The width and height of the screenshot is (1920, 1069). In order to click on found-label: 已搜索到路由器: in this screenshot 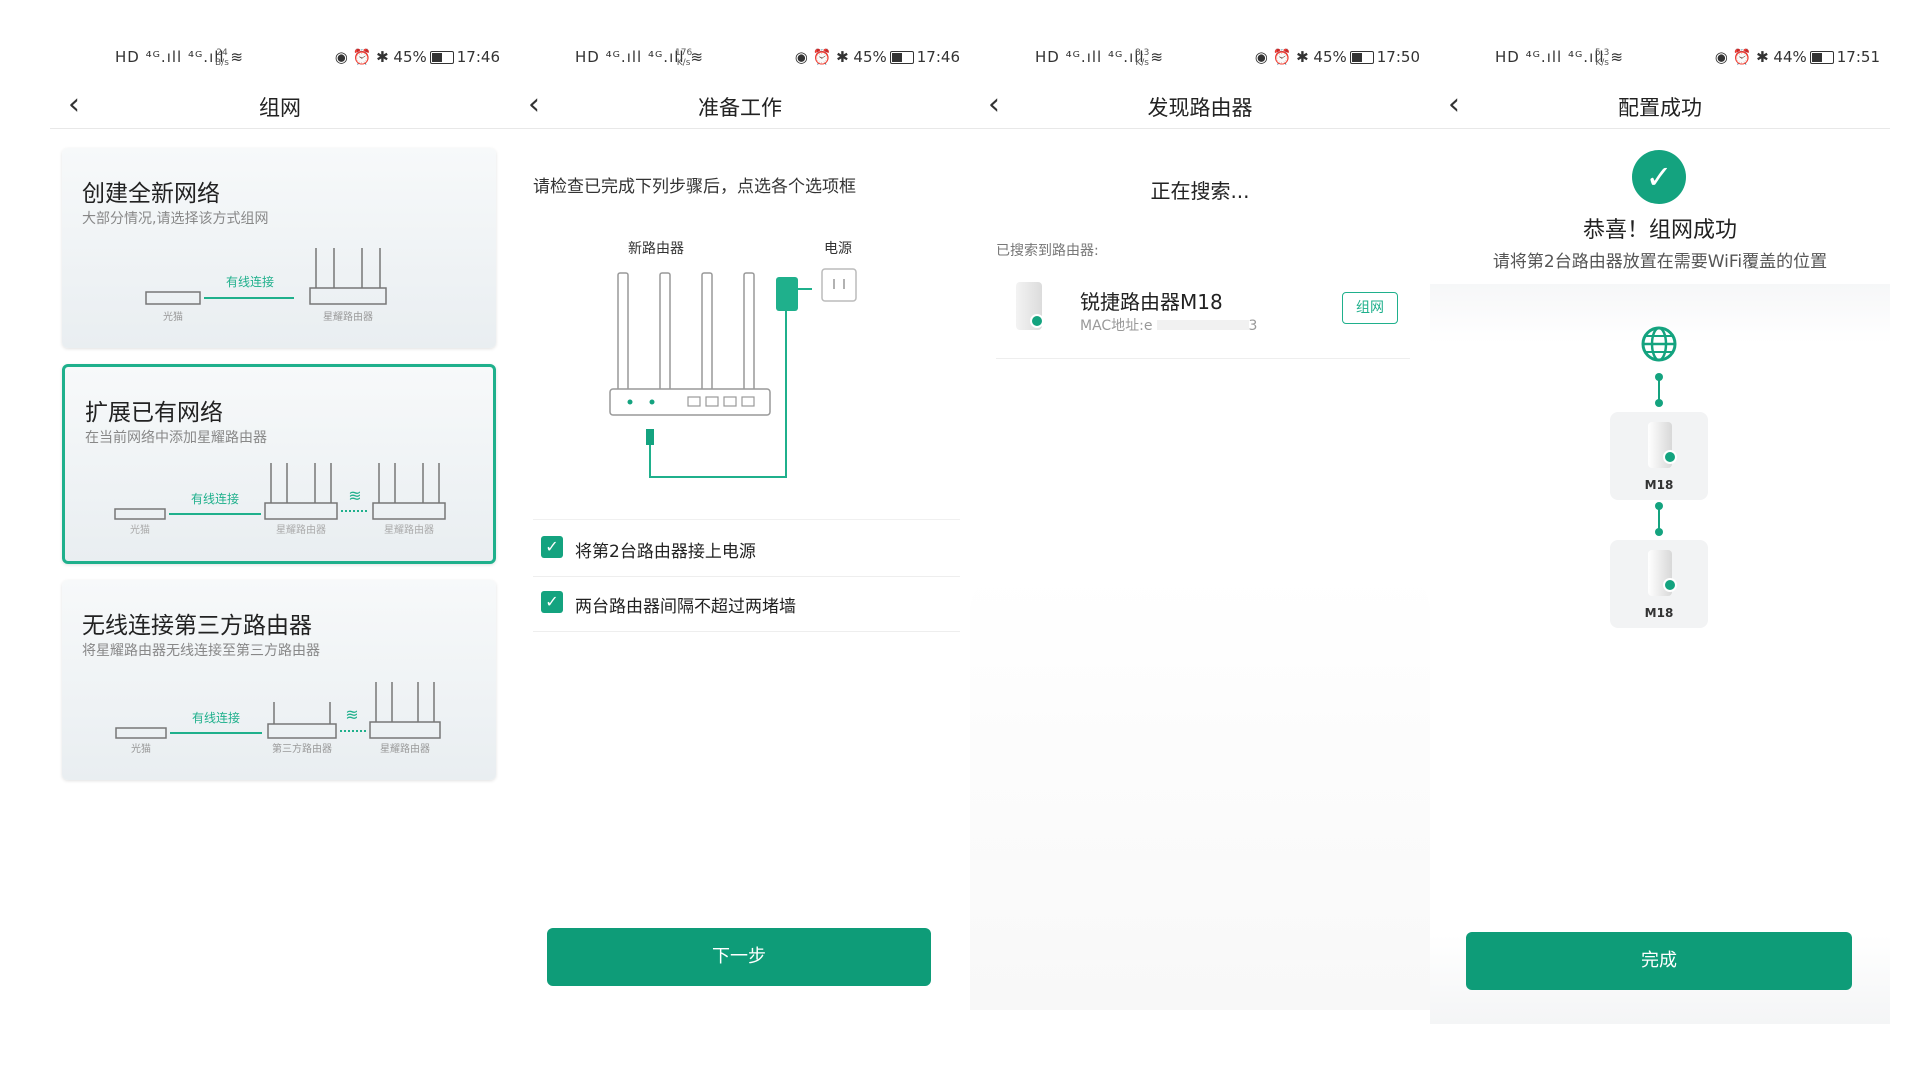, I will do `click(1047, 251)`.